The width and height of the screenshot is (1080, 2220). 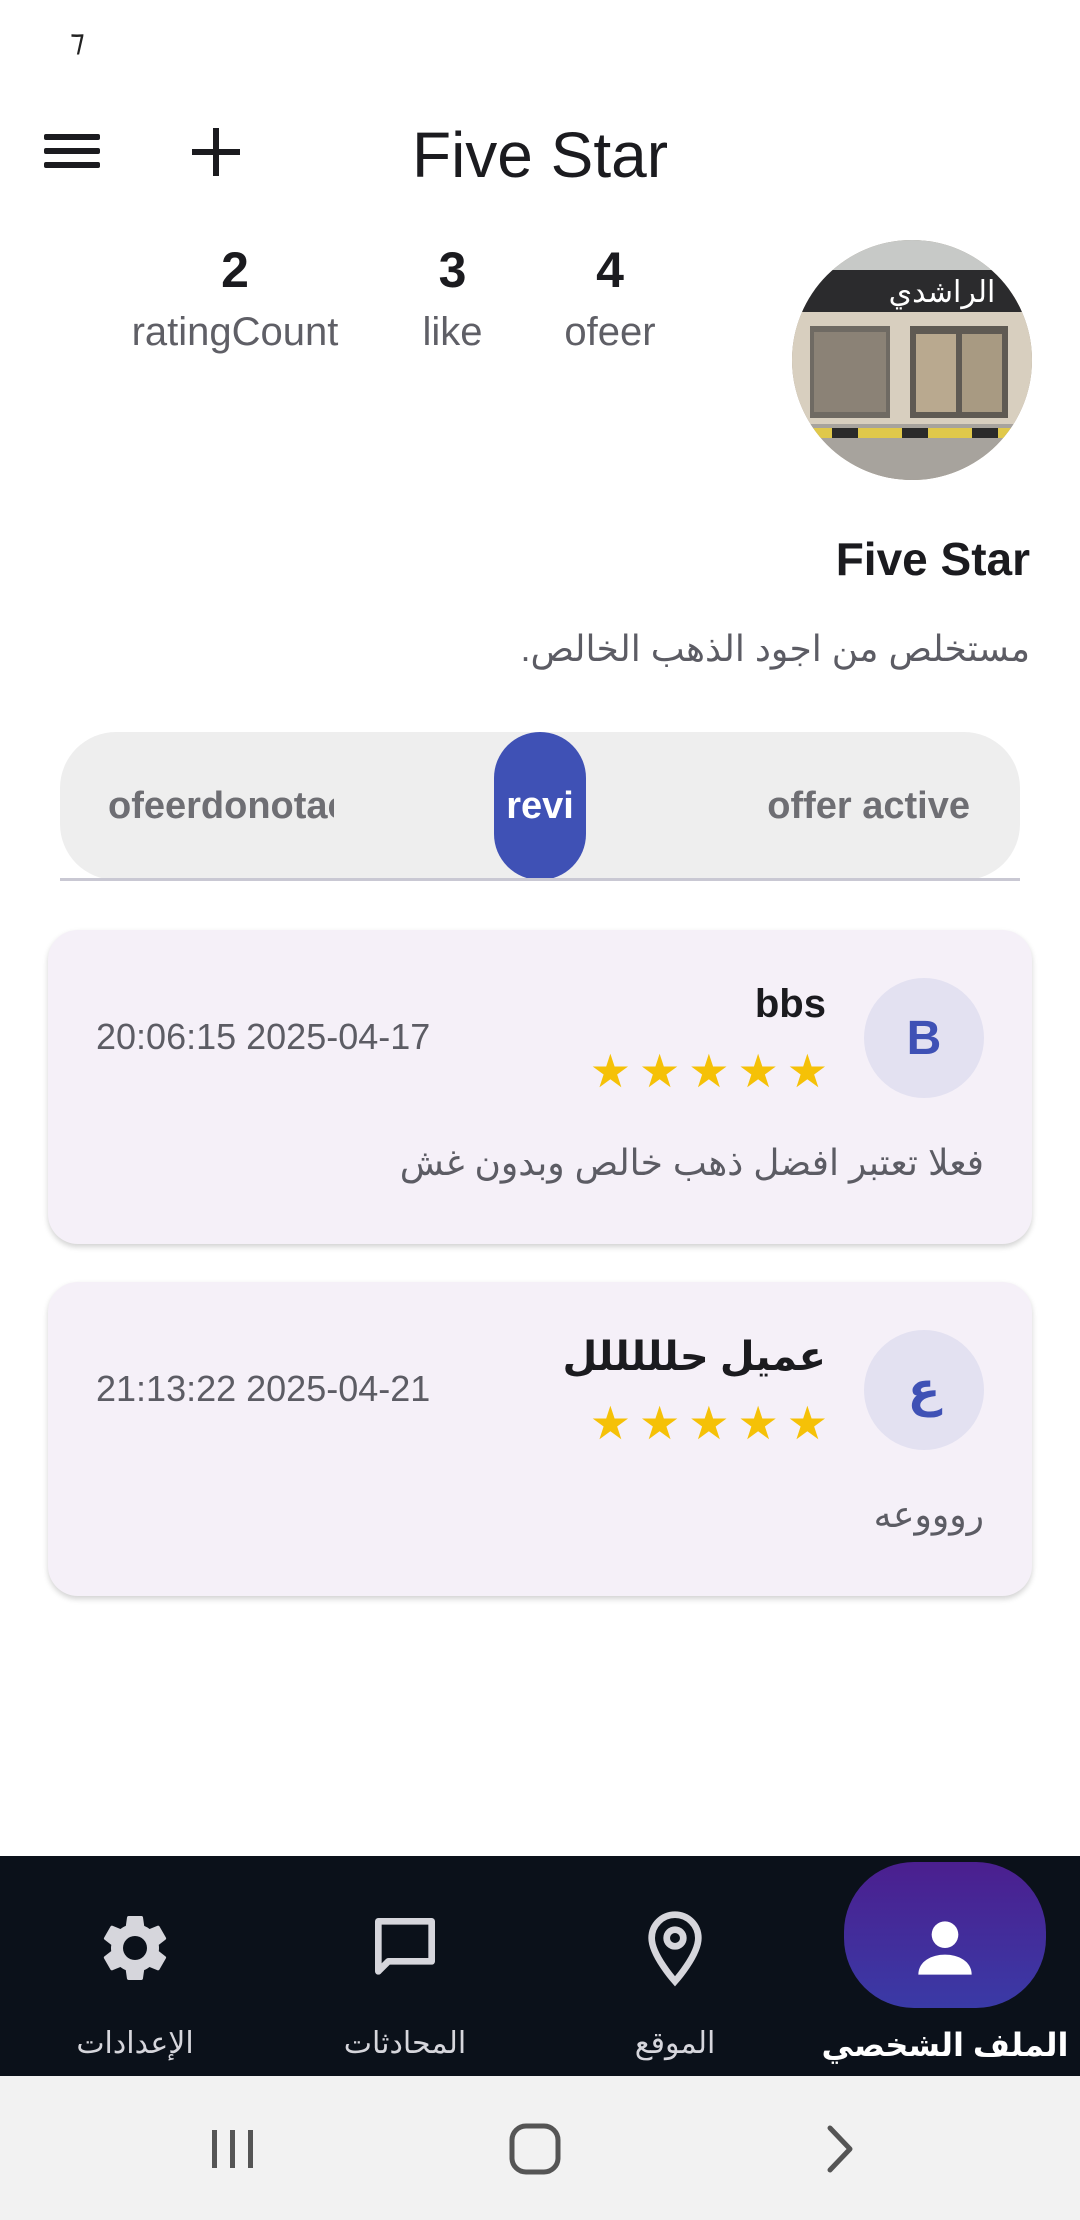 What do you see at coordinates (263, 1036) in the screenshot?
I see `review-date: 20:06:15 2025-04-17` at bounding box center [263, 1036].